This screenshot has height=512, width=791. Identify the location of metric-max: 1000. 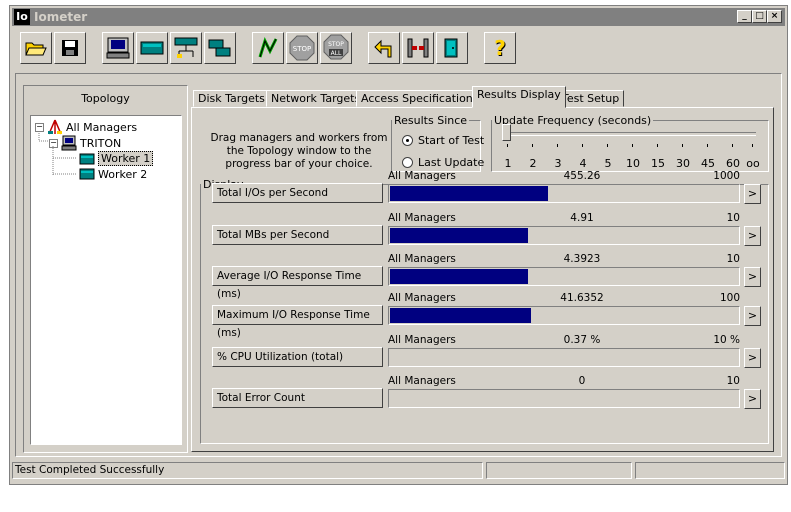
(726, 176).